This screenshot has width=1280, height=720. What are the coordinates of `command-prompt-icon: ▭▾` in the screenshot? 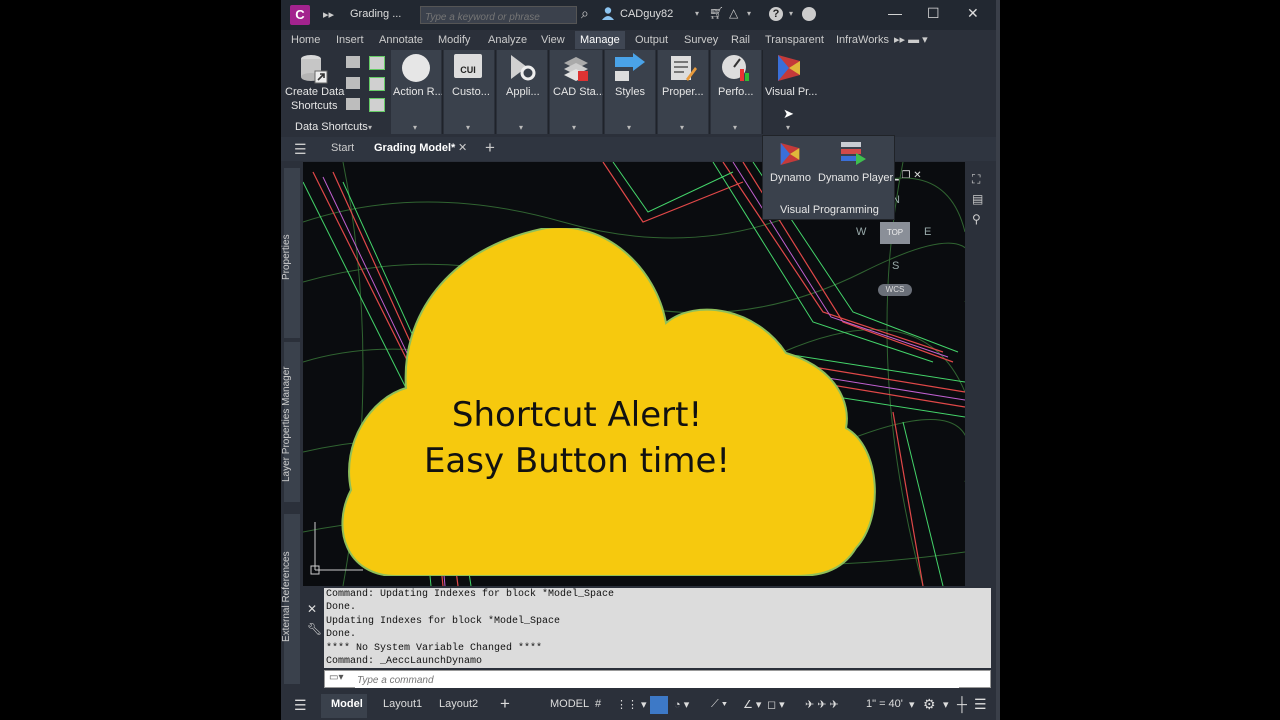 It's located at (336, 677).